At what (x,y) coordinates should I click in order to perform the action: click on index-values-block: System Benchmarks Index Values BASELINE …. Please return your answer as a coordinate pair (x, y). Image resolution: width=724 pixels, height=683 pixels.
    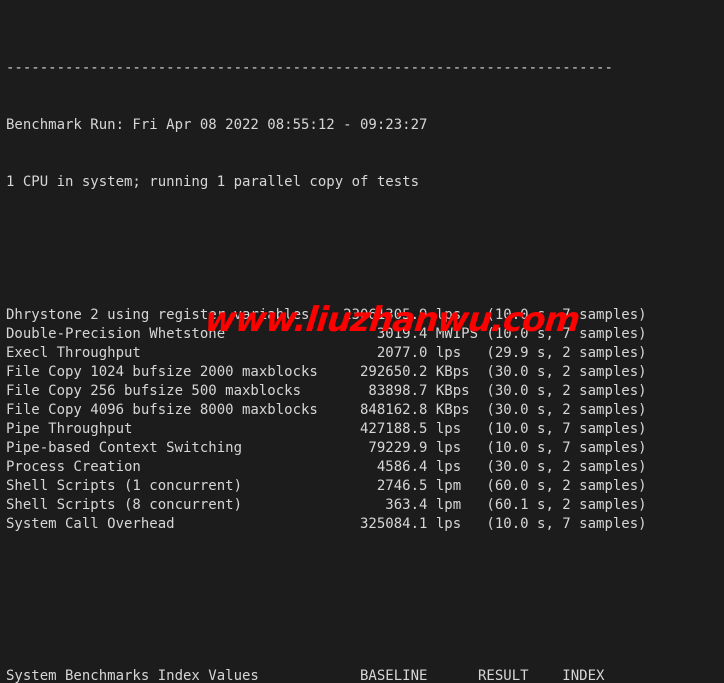
    Looking at the image, I should click on (365, 675).